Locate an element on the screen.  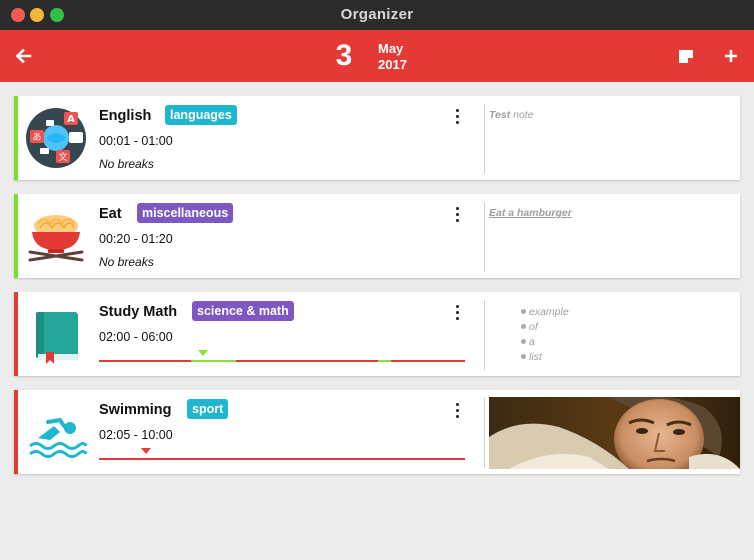
app-bar: 3 May 2017 is located at coordinates (377, 56).